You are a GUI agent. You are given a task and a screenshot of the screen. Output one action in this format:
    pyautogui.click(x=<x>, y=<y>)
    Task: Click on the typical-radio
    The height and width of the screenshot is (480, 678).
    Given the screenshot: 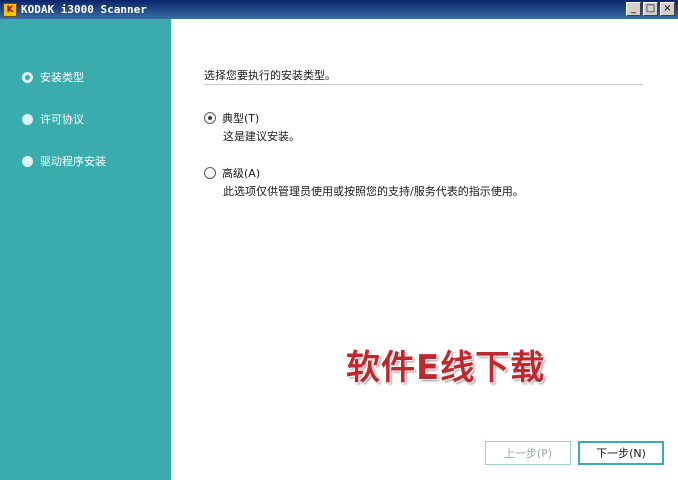 What is the action you would take?
    pyautogui.click(x=210, y=118)
    